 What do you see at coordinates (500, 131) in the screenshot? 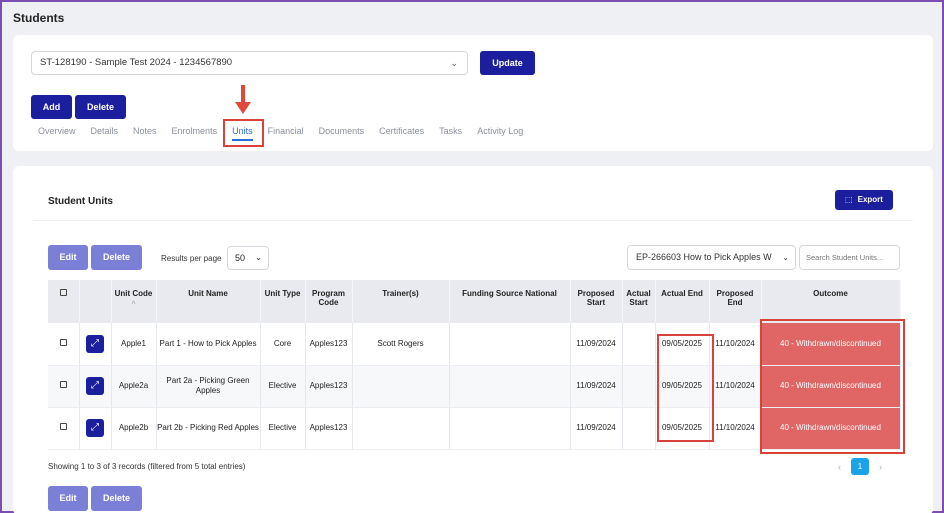
I see `tab-activity-log: Activity Log` at bounding box center [500, 131].